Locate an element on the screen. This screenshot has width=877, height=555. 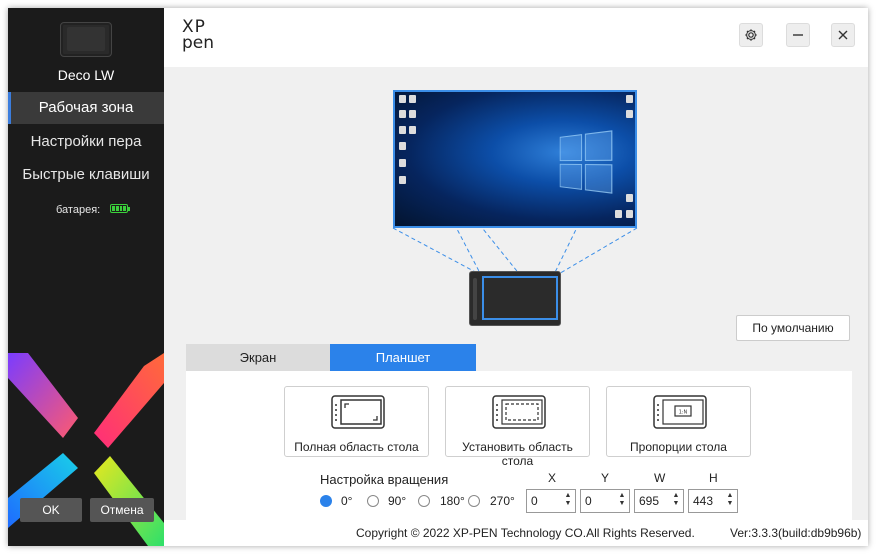
battery-label: батарея: is located at coordinates (78, 210).